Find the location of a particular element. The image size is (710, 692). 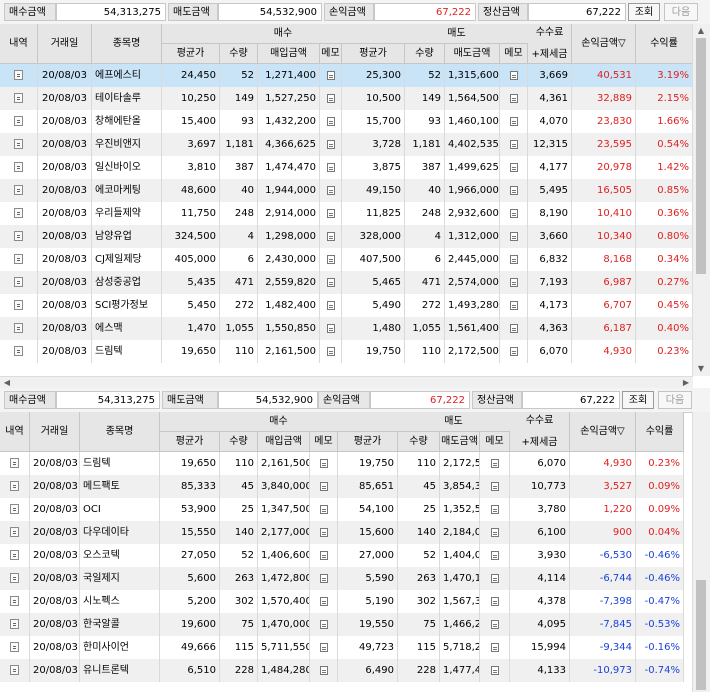

col-header-detail: 내역 is located at coordinates (19, 44).